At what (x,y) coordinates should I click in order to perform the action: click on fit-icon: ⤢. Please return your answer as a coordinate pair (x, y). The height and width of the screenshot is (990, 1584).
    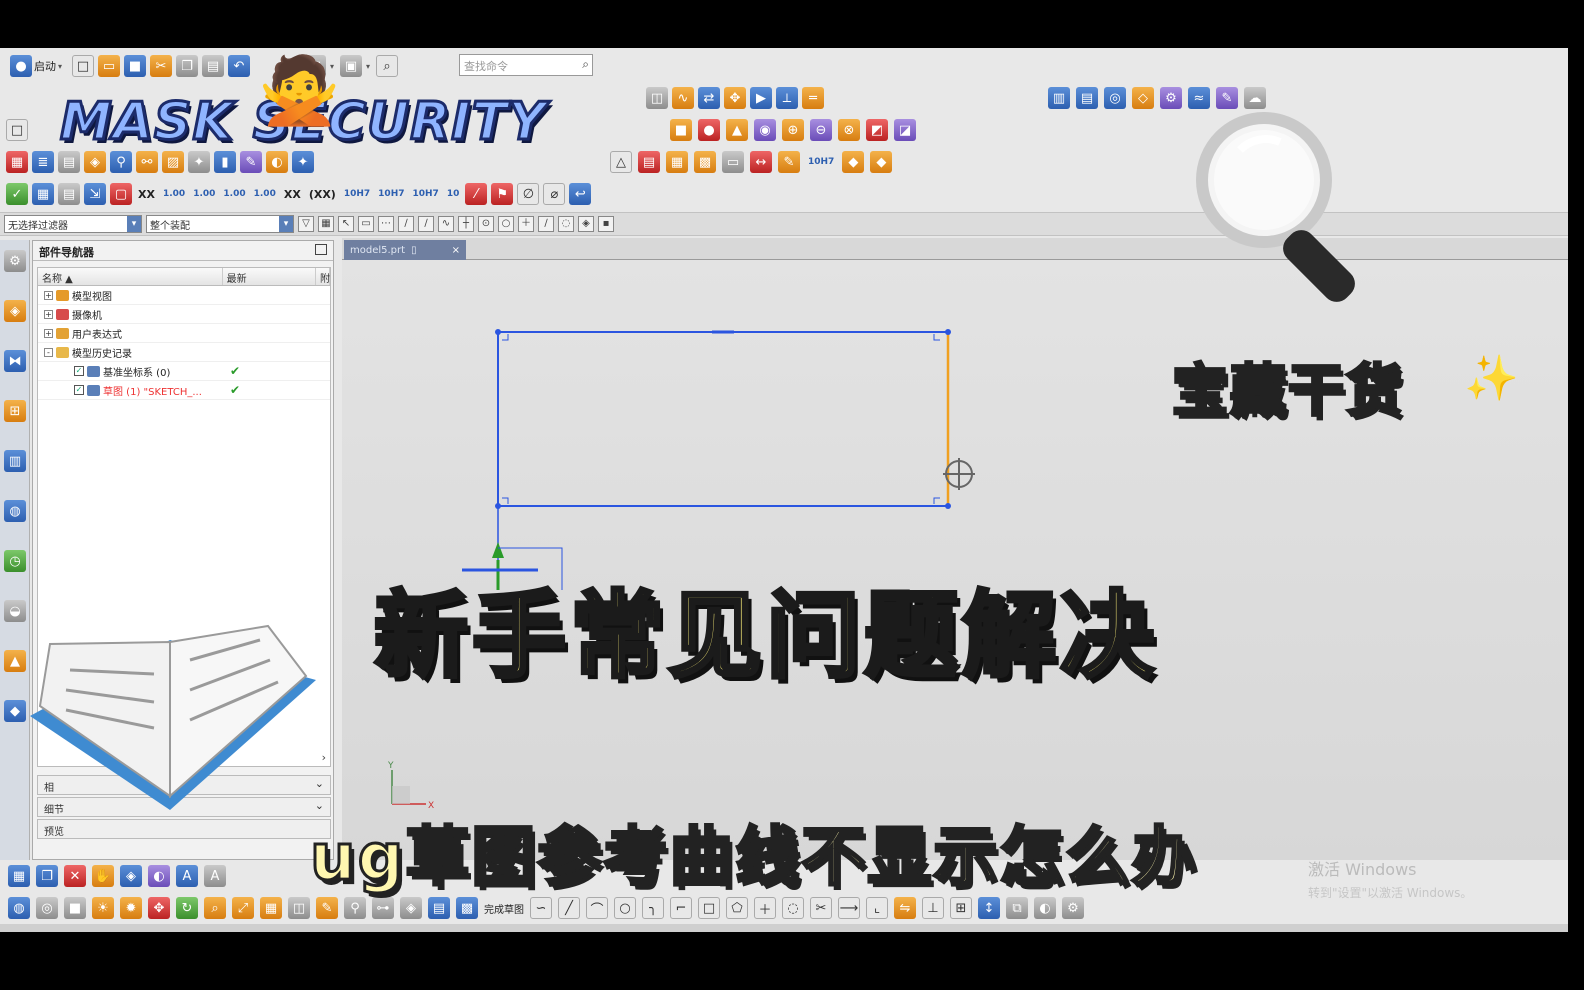
    Looking at the image, I should click on (243, 908).